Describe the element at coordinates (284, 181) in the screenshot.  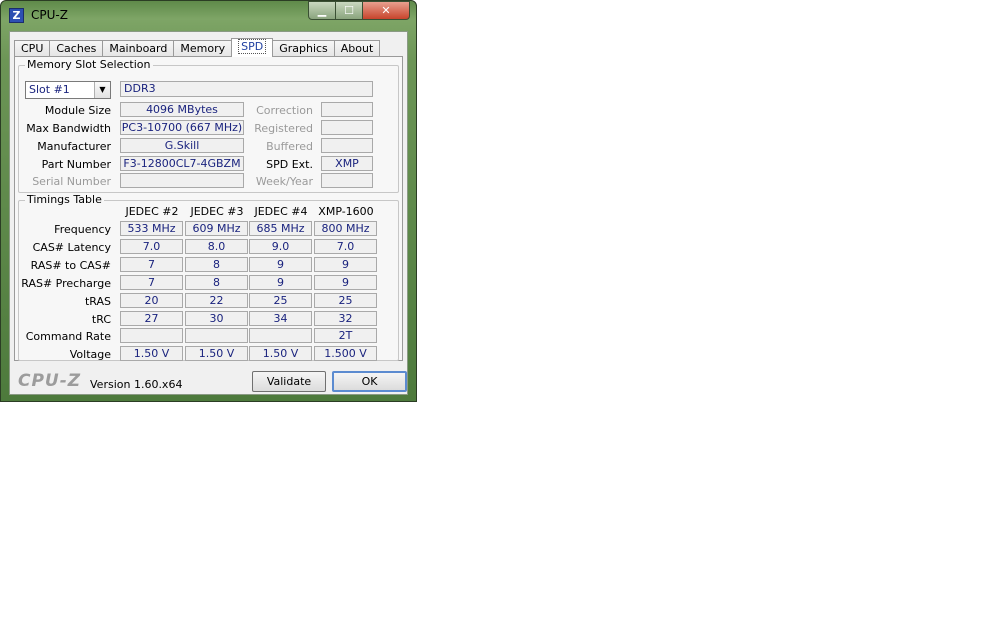
I see `week-year-label: Week/Year` at that location.